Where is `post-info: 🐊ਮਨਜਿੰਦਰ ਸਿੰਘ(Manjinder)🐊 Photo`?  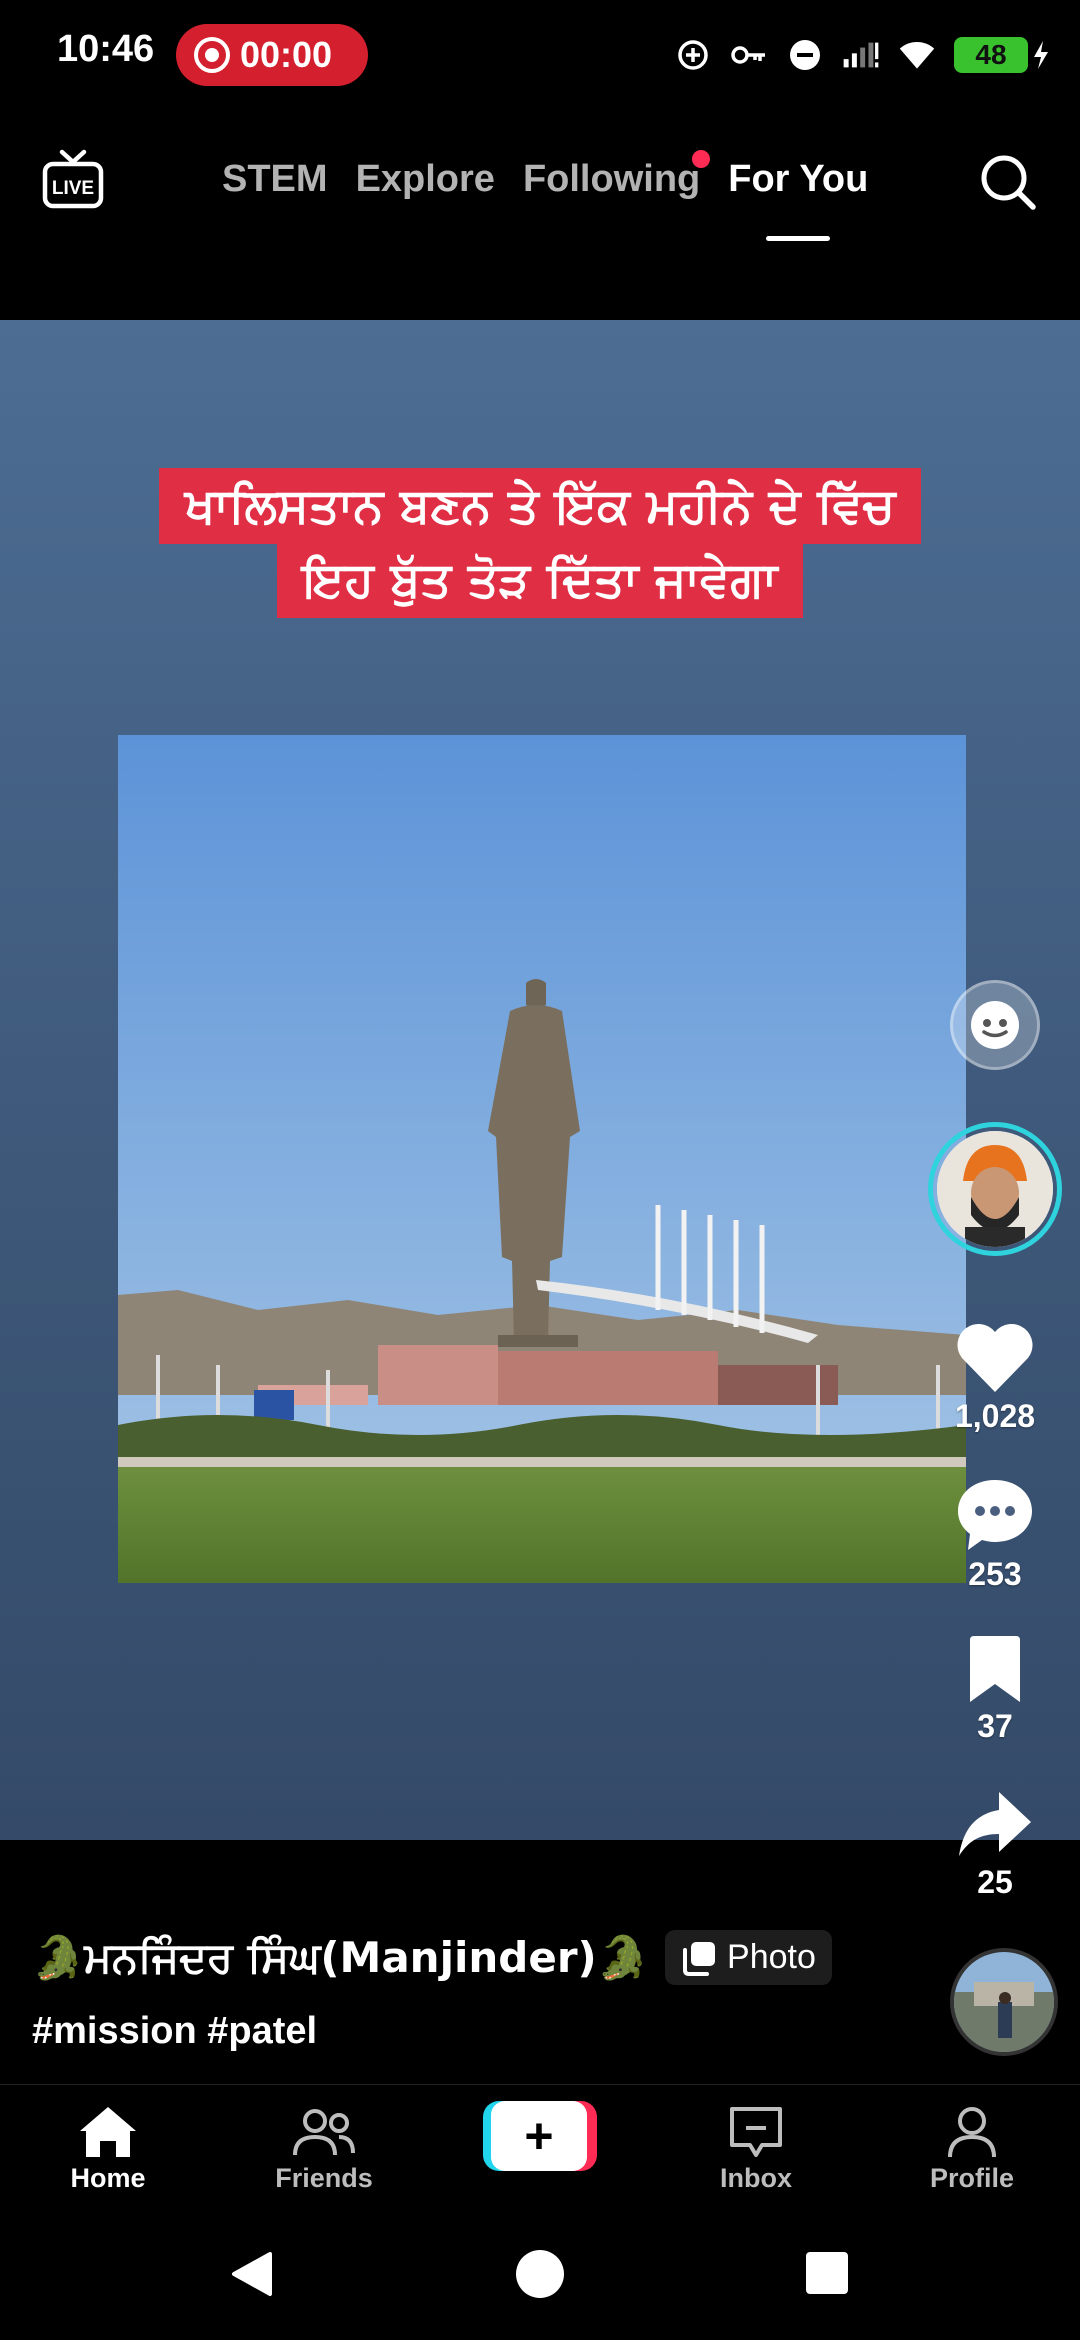 post-info: 🐊ਮਨਜਿੰਦਰ ਸਿੰਘ(Manjinder)🐊 Photo is located at coordinates (432, 1957).